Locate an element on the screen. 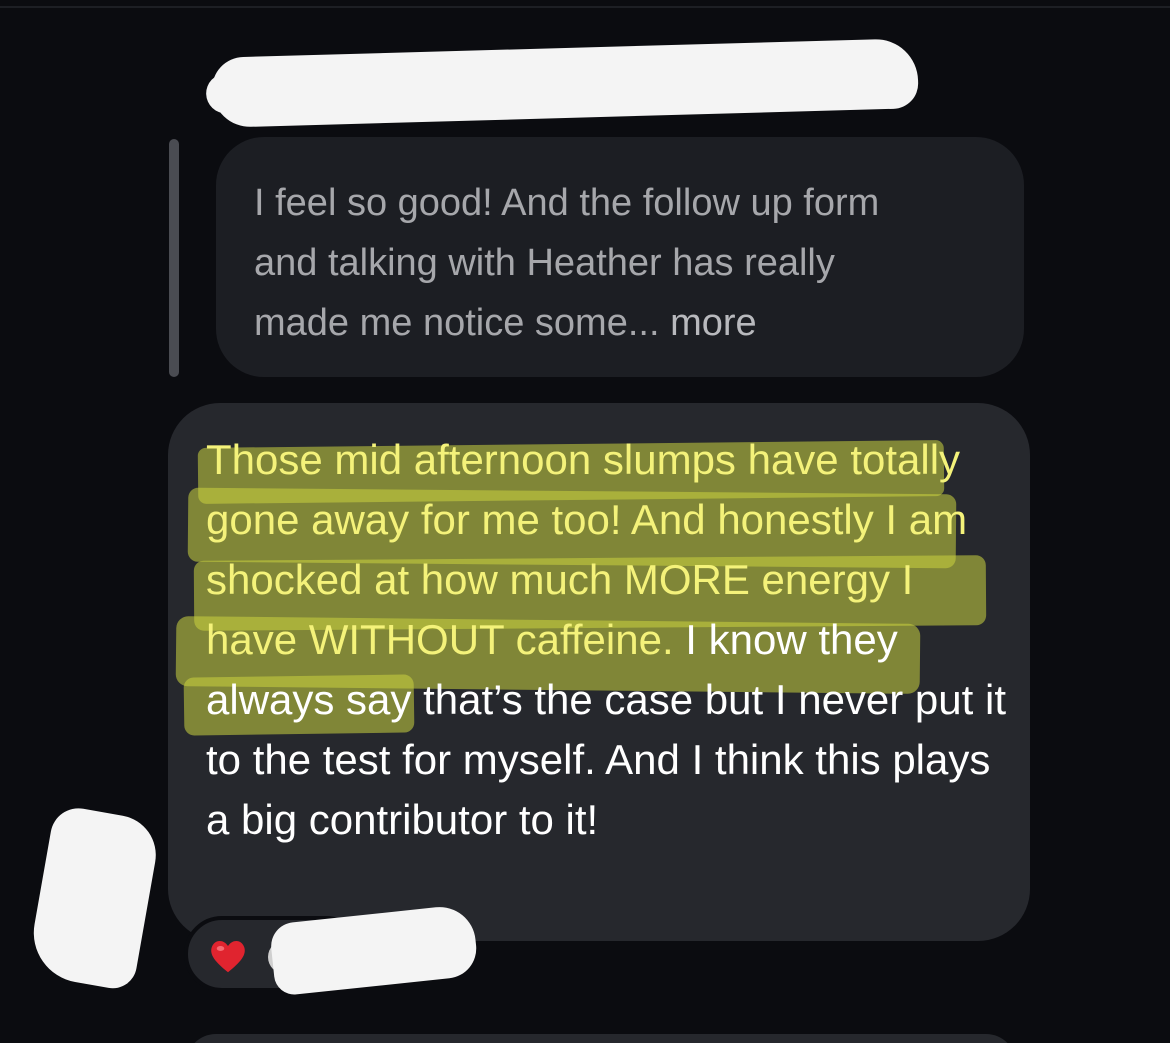 The width and height of the screenshot is (1170, 1043). redacted-avatar is located at coordinates (94, 898).